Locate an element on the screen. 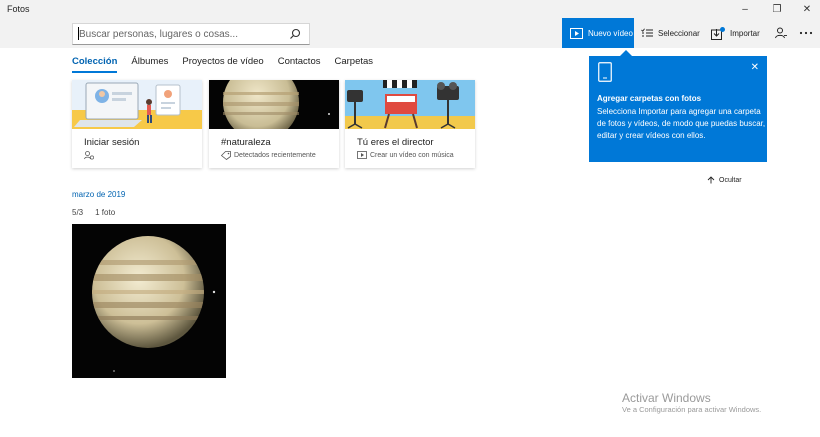 This screenshot has width=820, height=437. card-subtitle-text: Crear un vídeo con música is located at coordinates (412, 155).